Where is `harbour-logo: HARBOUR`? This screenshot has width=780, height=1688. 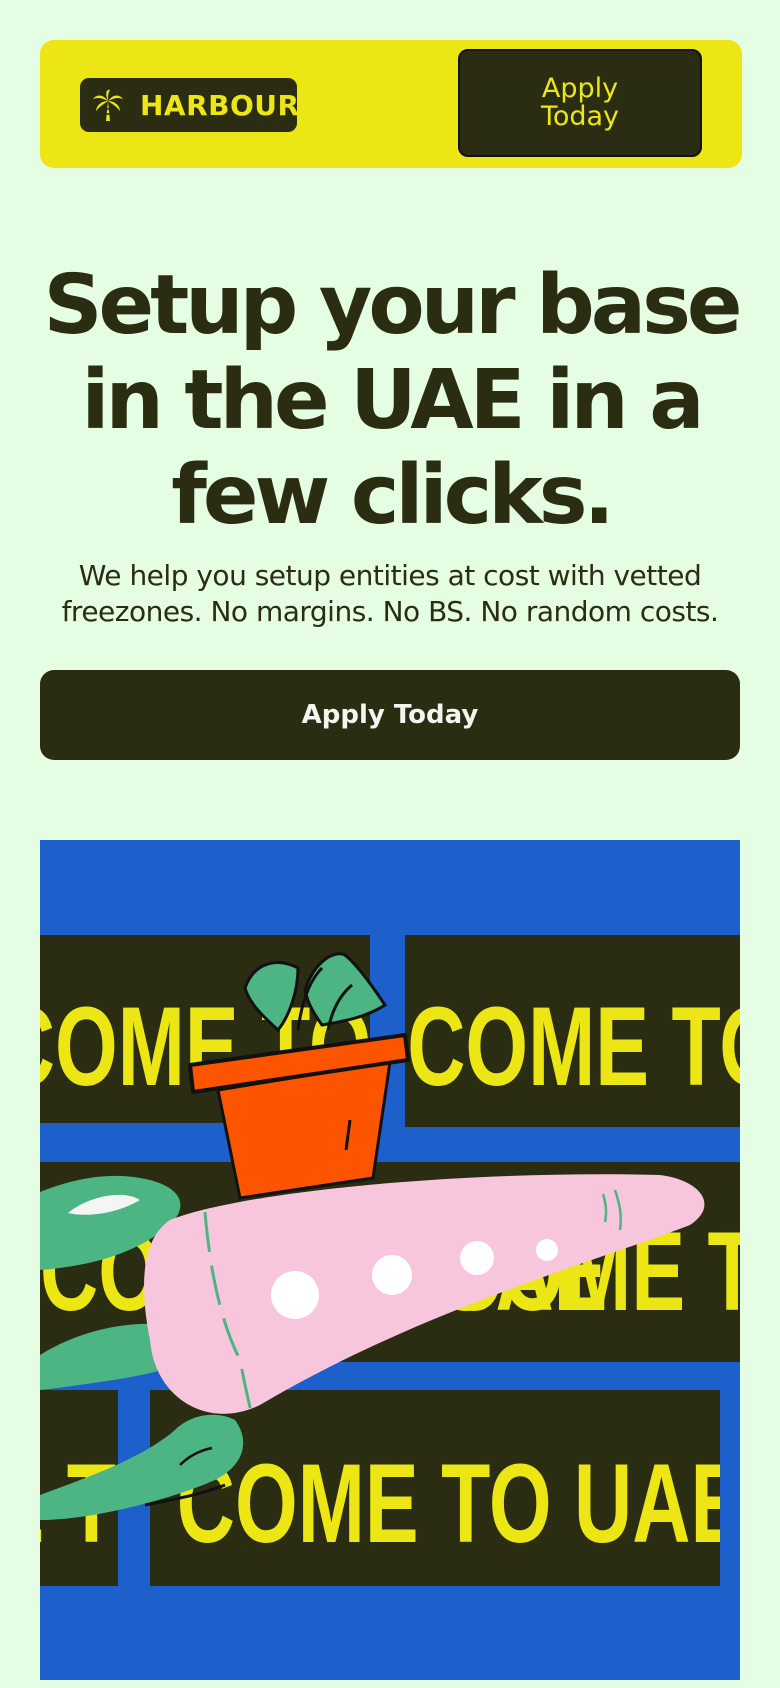
harbour-logo: HARBOUR is located at coordinates (190, 105).